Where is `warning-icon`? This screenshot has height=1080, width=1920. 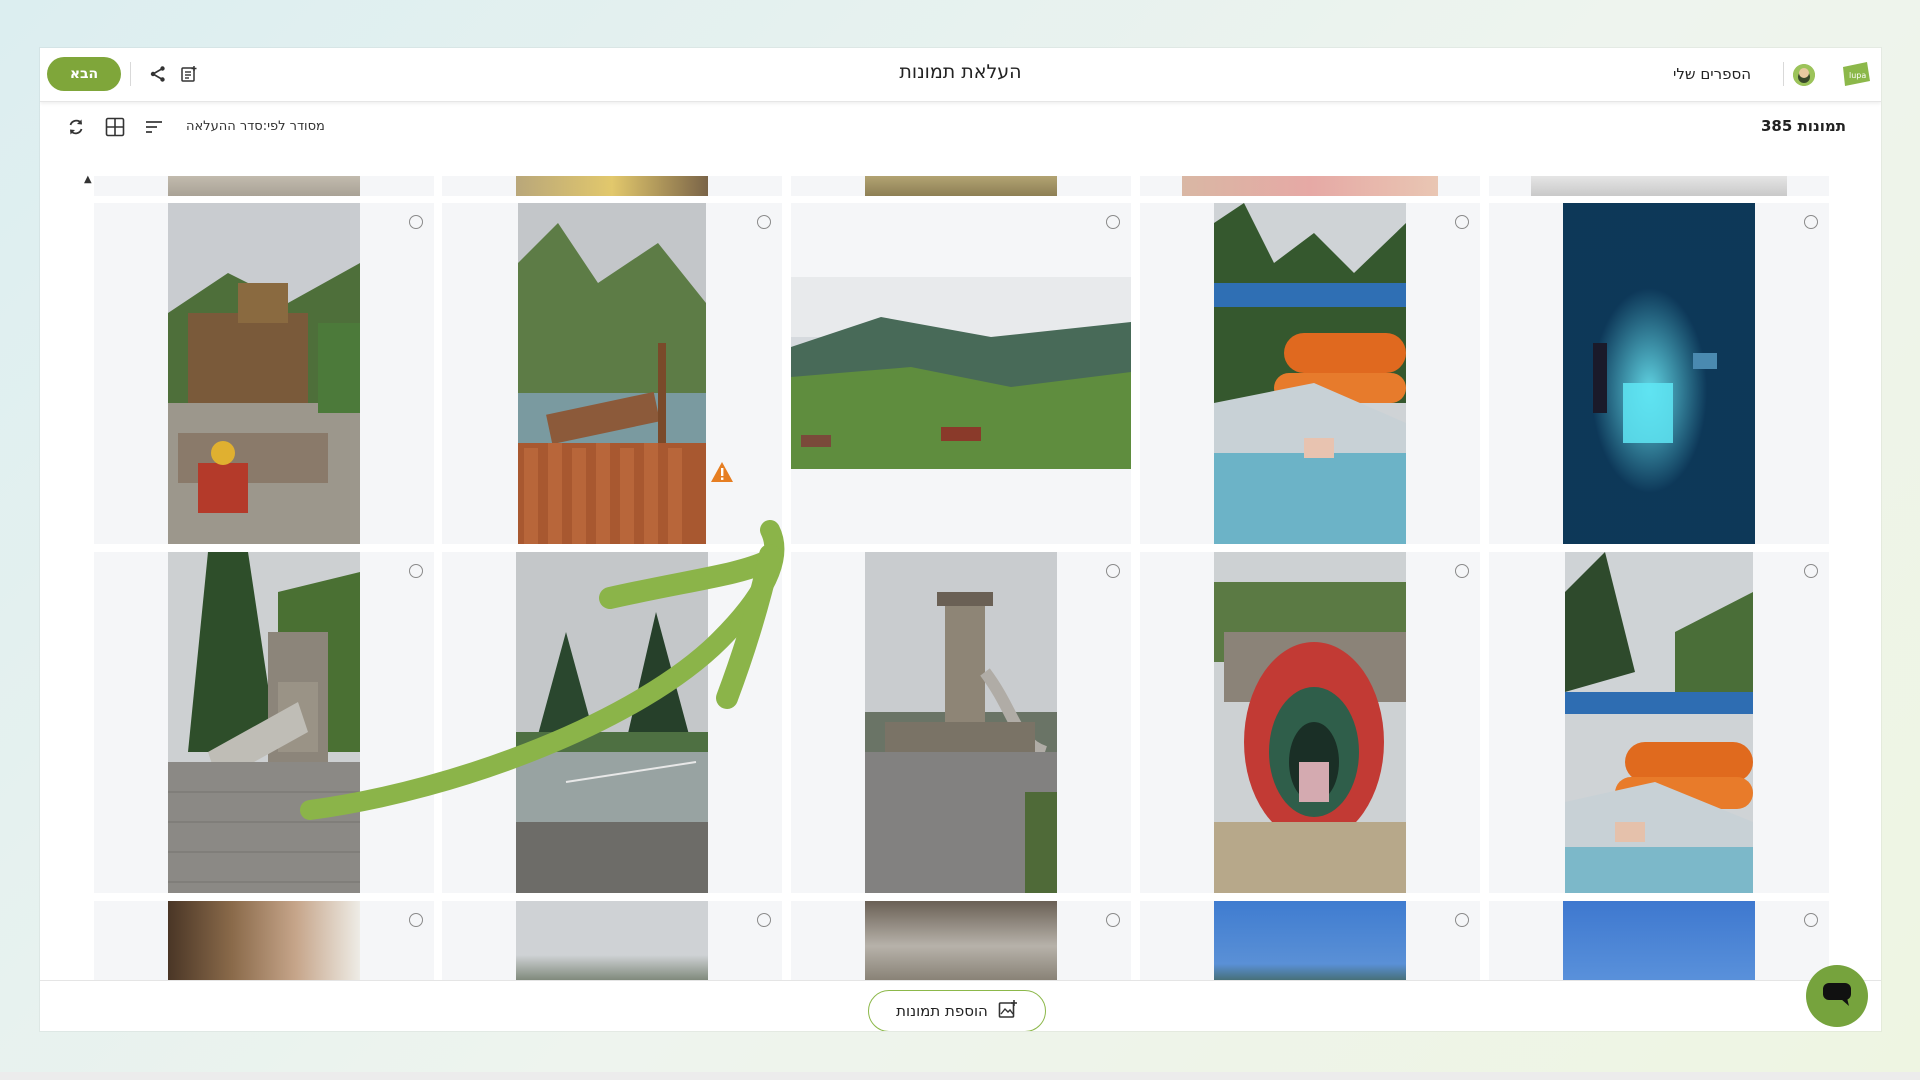 warning-icon is located at coordinates (722, 472).